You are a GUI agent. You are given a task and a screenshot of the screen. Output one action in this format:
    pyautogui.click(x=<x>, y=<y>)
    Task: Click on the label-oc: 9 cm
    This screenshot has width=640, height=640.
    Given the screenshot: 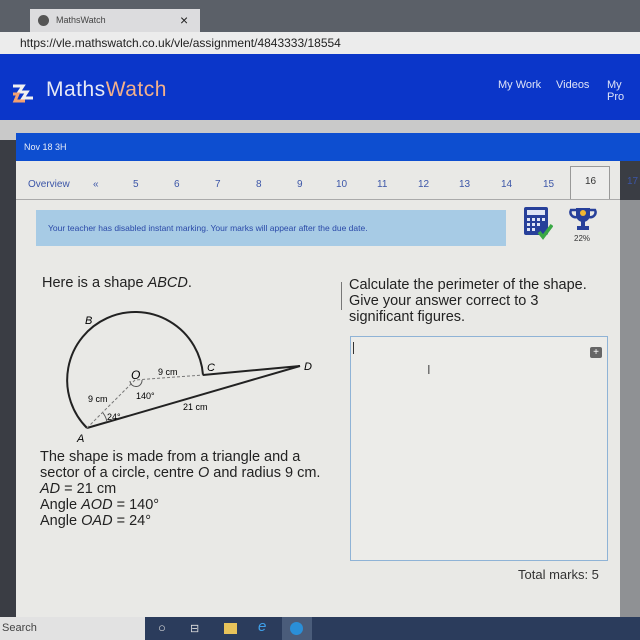 What is the action you would take?
    pyautogui.click(x=168, y=372)
    